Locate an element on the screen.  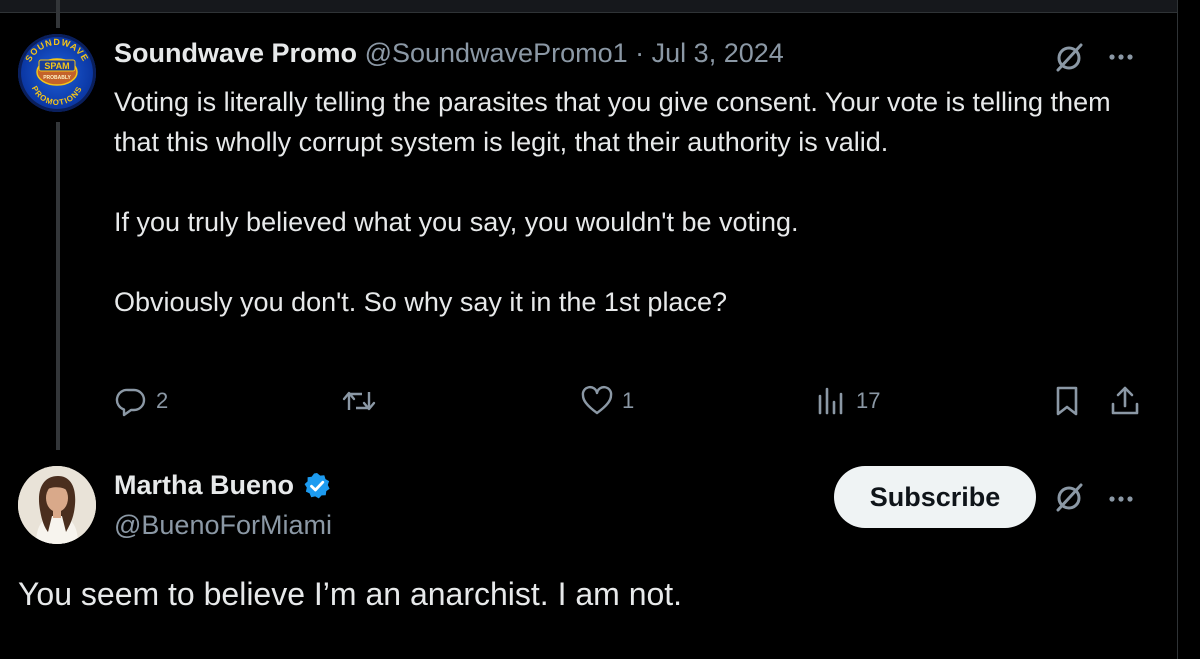
like-button: 1 is located at coordinates (607, 401).